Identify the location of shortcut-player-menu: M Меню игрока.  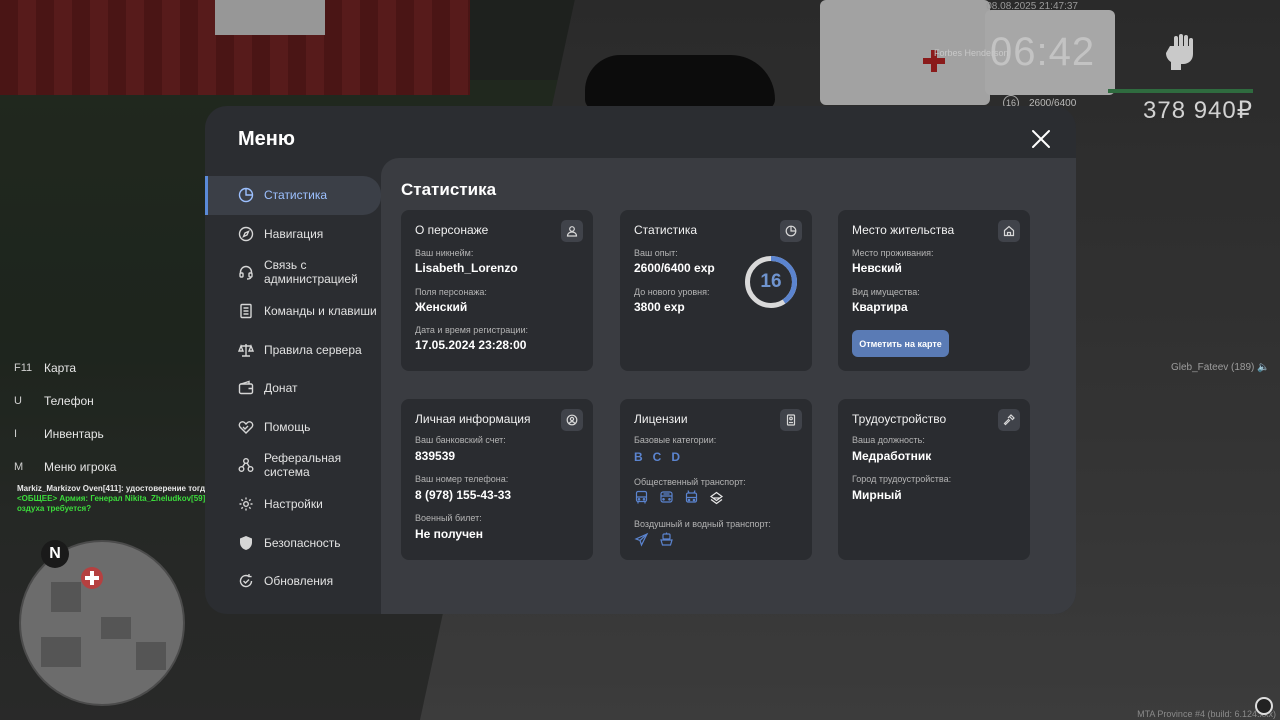
(65, 466).